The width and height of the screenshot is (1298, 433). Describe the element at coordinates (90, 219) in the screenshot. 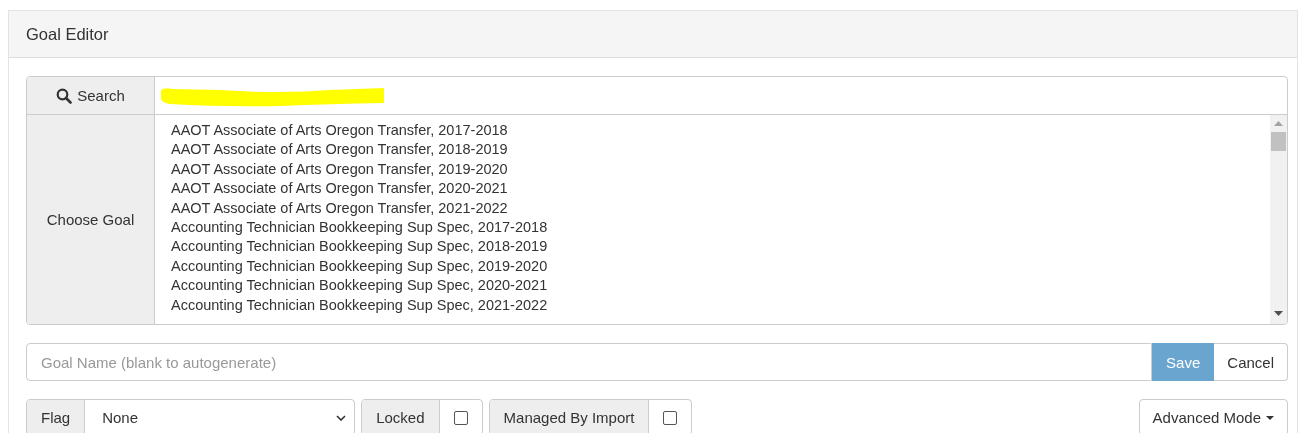

I see `choose-goal-label: Choose Goal` at that location.